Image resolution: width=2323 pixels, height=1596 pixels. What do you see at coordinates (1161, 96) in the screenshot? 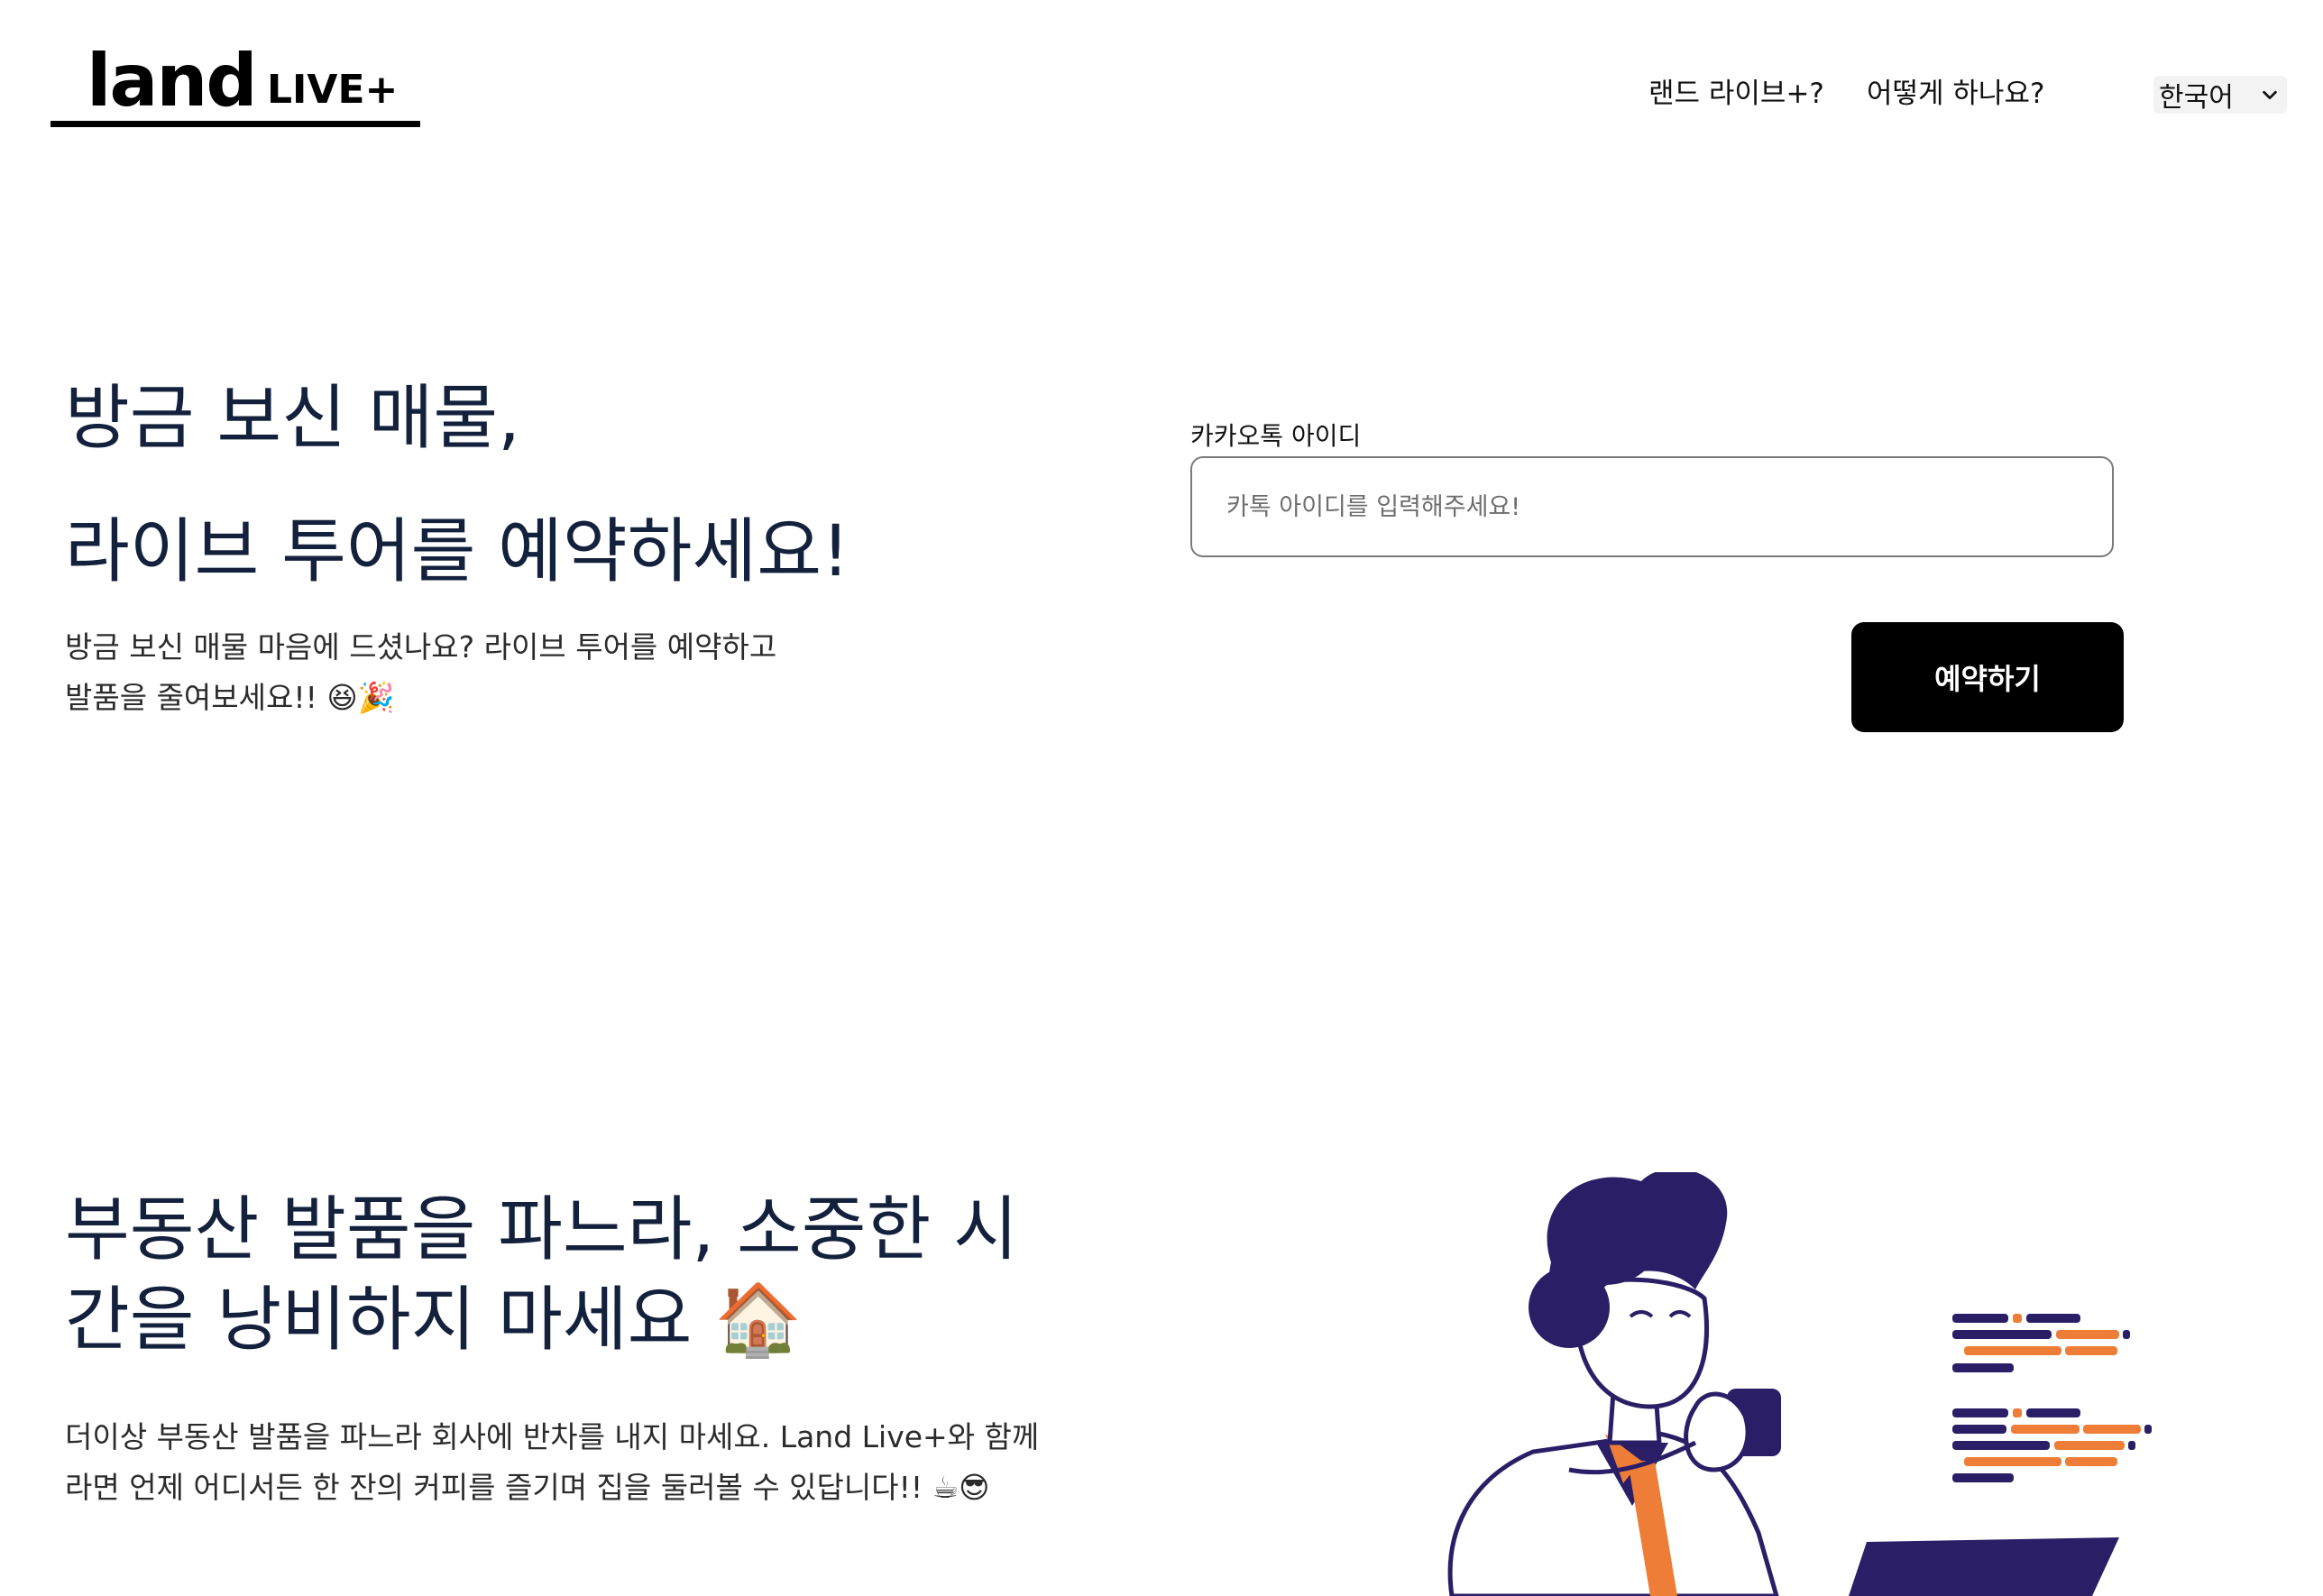
I see `top-nav: 랜드 라이브+? 어떻게 하나요? 한국어` at bounding box center [1161, 96].